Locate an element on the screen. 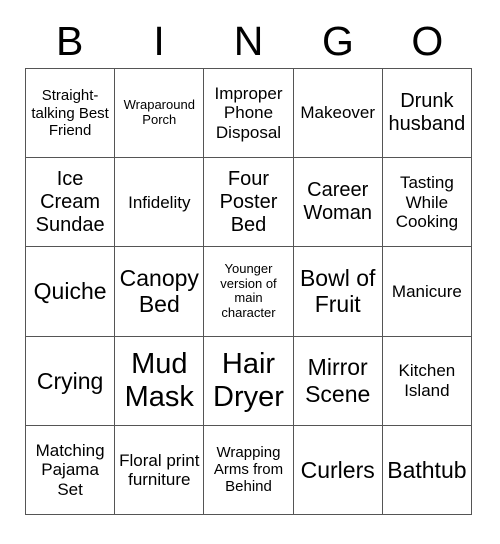 This screenshot has height=544, width=500. bingo-cell-label: Quiche is located at coordinates (70, 291).